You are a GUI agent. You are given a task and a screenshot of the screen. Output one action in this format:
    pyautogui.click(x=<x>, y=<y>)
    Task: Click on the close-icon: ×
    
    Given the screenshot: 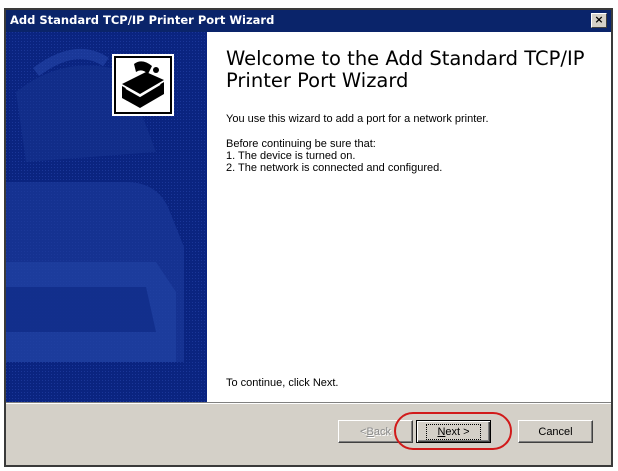 What is the action you would take?
    pyautogui.click(x=599, y=19)
    